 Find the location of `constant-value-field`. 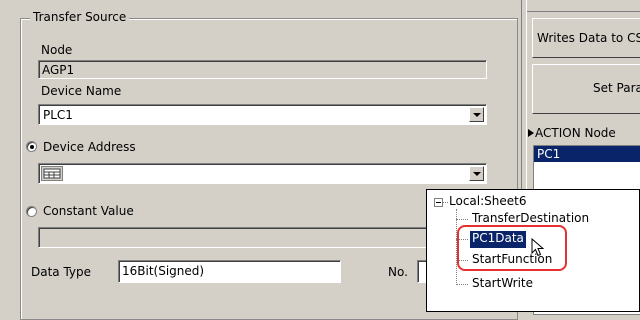

constant-value-field is located at coordinates (262, 237).